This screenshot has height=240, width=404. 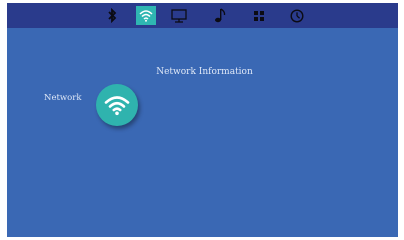 I want to click on tab-apps, so click(x=259, y=15).